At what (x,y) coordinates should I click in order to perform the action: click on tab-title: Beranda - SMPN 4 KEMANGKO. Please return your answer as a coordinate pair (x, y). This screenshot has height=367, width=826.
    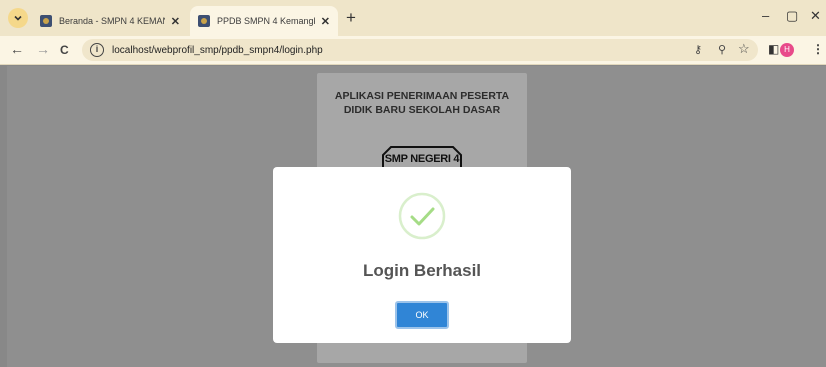
    Looking at the image, I should click on (112, 21).